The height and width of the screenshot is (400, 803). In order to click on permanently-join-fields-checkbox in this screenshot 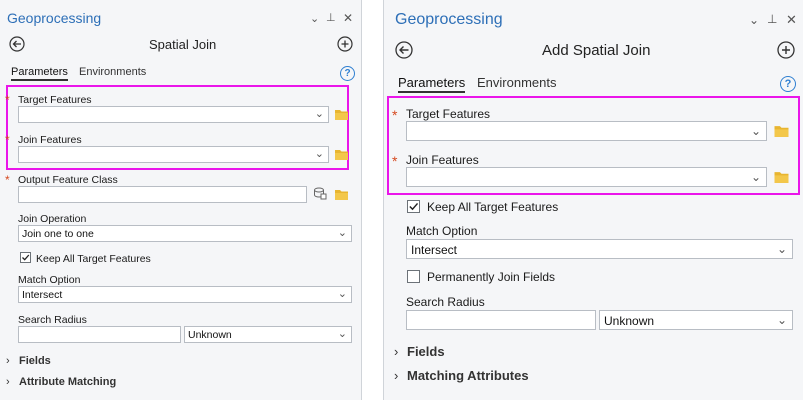, I will do `click(413, 276)`.